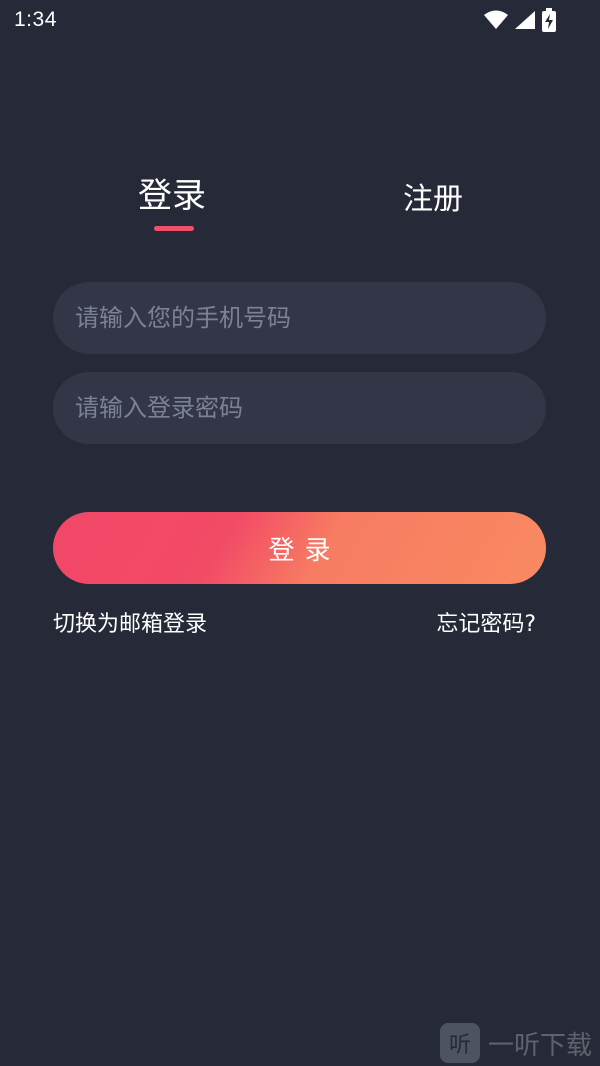 Image resolution: width=600 pixels, height=1066 pixels. I want to click on password-field-container, so click(299, 408).